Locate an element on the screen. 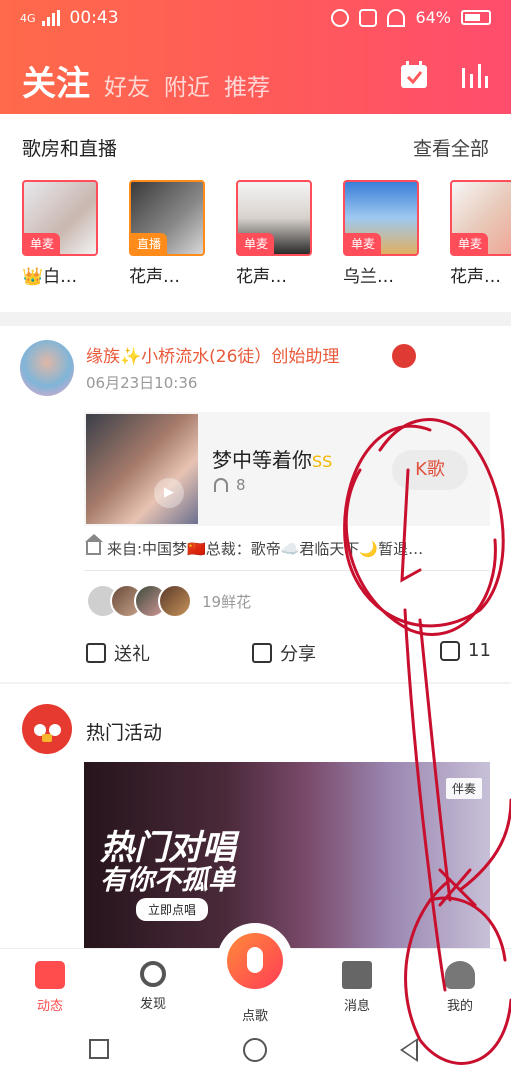 This screenshot has width=511, height=1080. song-card: ▶ 梦中等着你SS 8 K歌 is located at coordinates (287, 469).